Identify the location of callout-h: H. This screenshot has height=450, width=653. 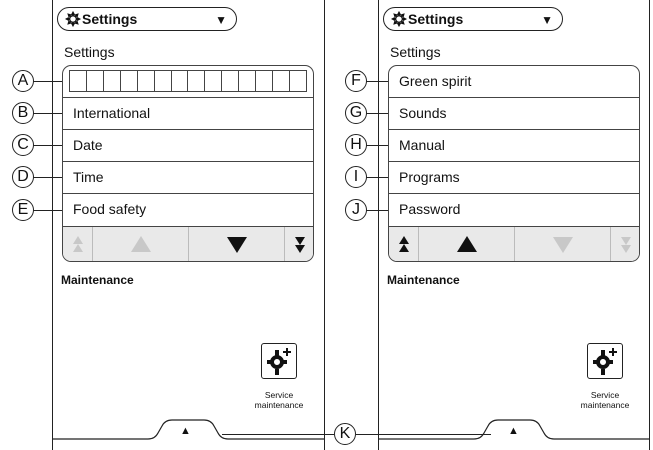
(356, 145).